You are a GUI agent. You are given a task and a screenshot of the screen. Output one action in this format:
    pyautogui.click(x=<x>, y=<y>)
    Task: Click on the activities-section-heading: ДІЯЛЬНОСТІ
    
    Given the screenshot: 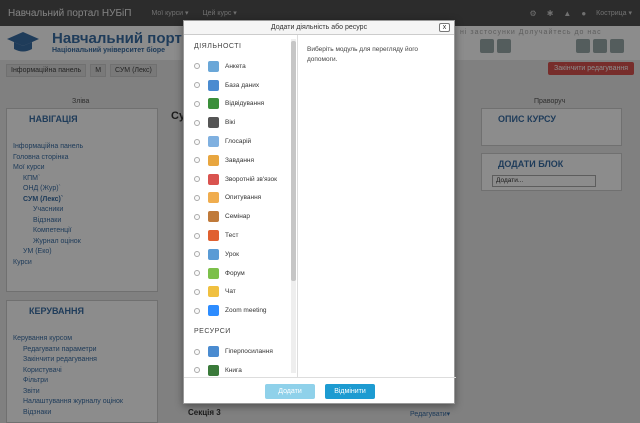 What is the action you would take?
    pyautogui.click(x=218, y=46)
    